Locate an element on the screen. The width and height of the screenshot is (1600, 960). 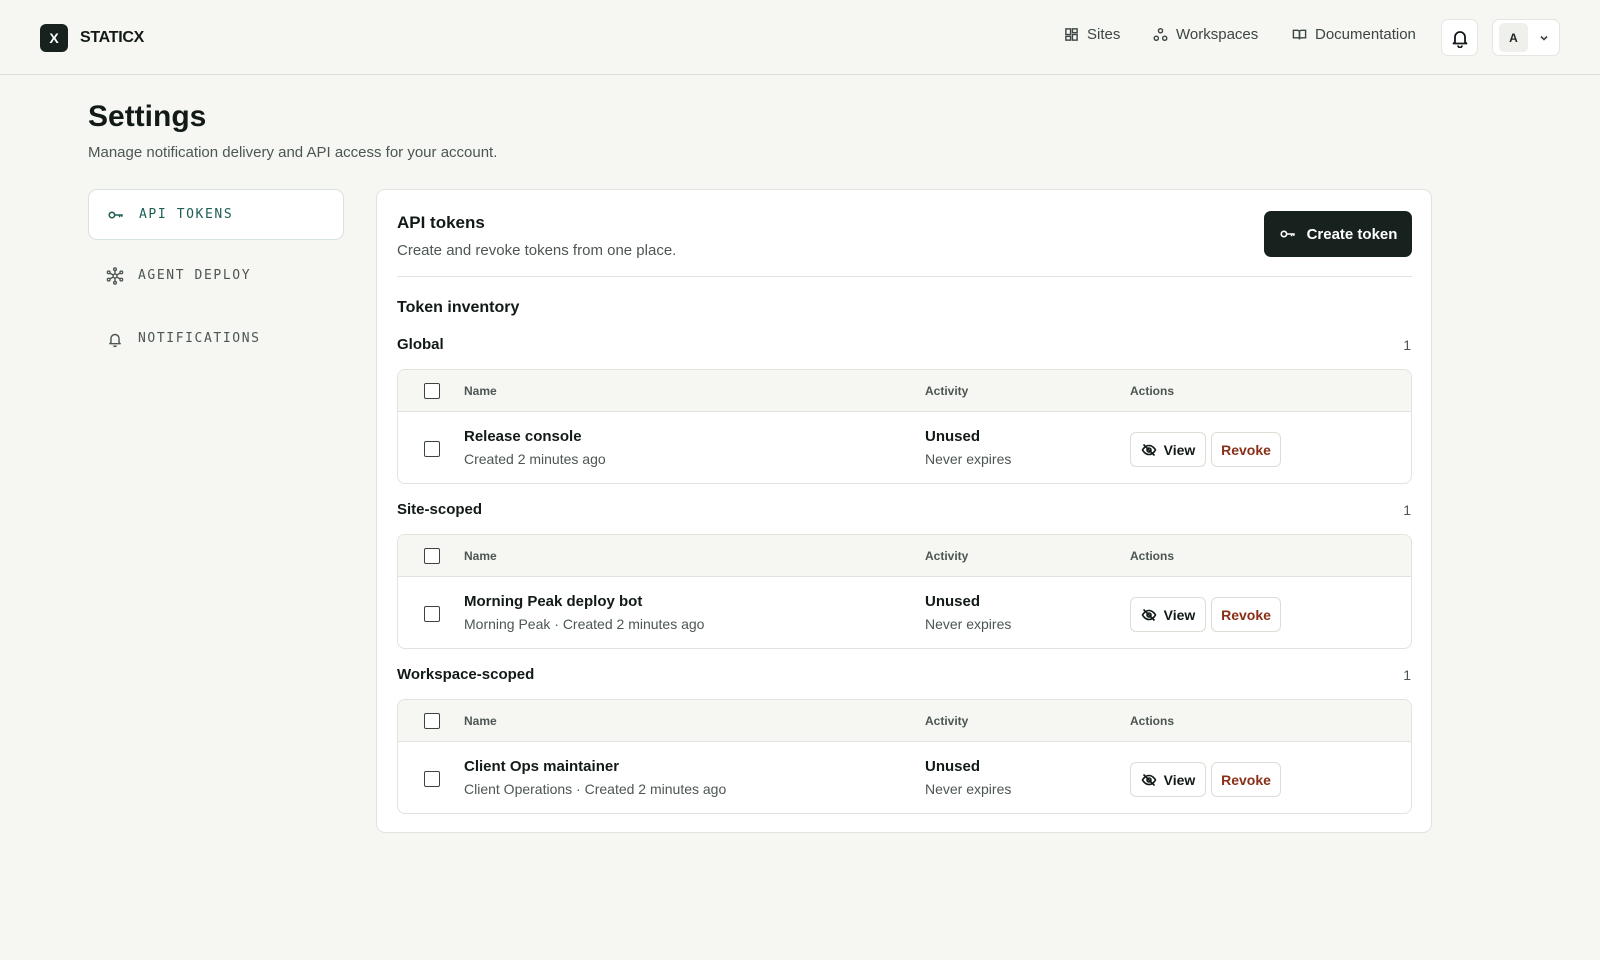
avatar: A is located at coordinates (1513, 37).